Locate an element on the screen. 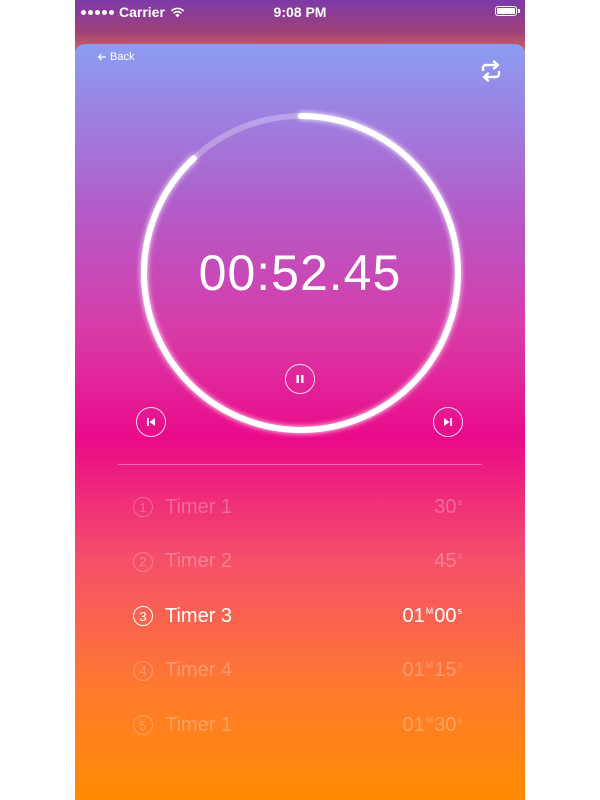 This screenshot has height=800, width=600. timer-duration: 01 M 30 s is located at coordinates (433, 725).